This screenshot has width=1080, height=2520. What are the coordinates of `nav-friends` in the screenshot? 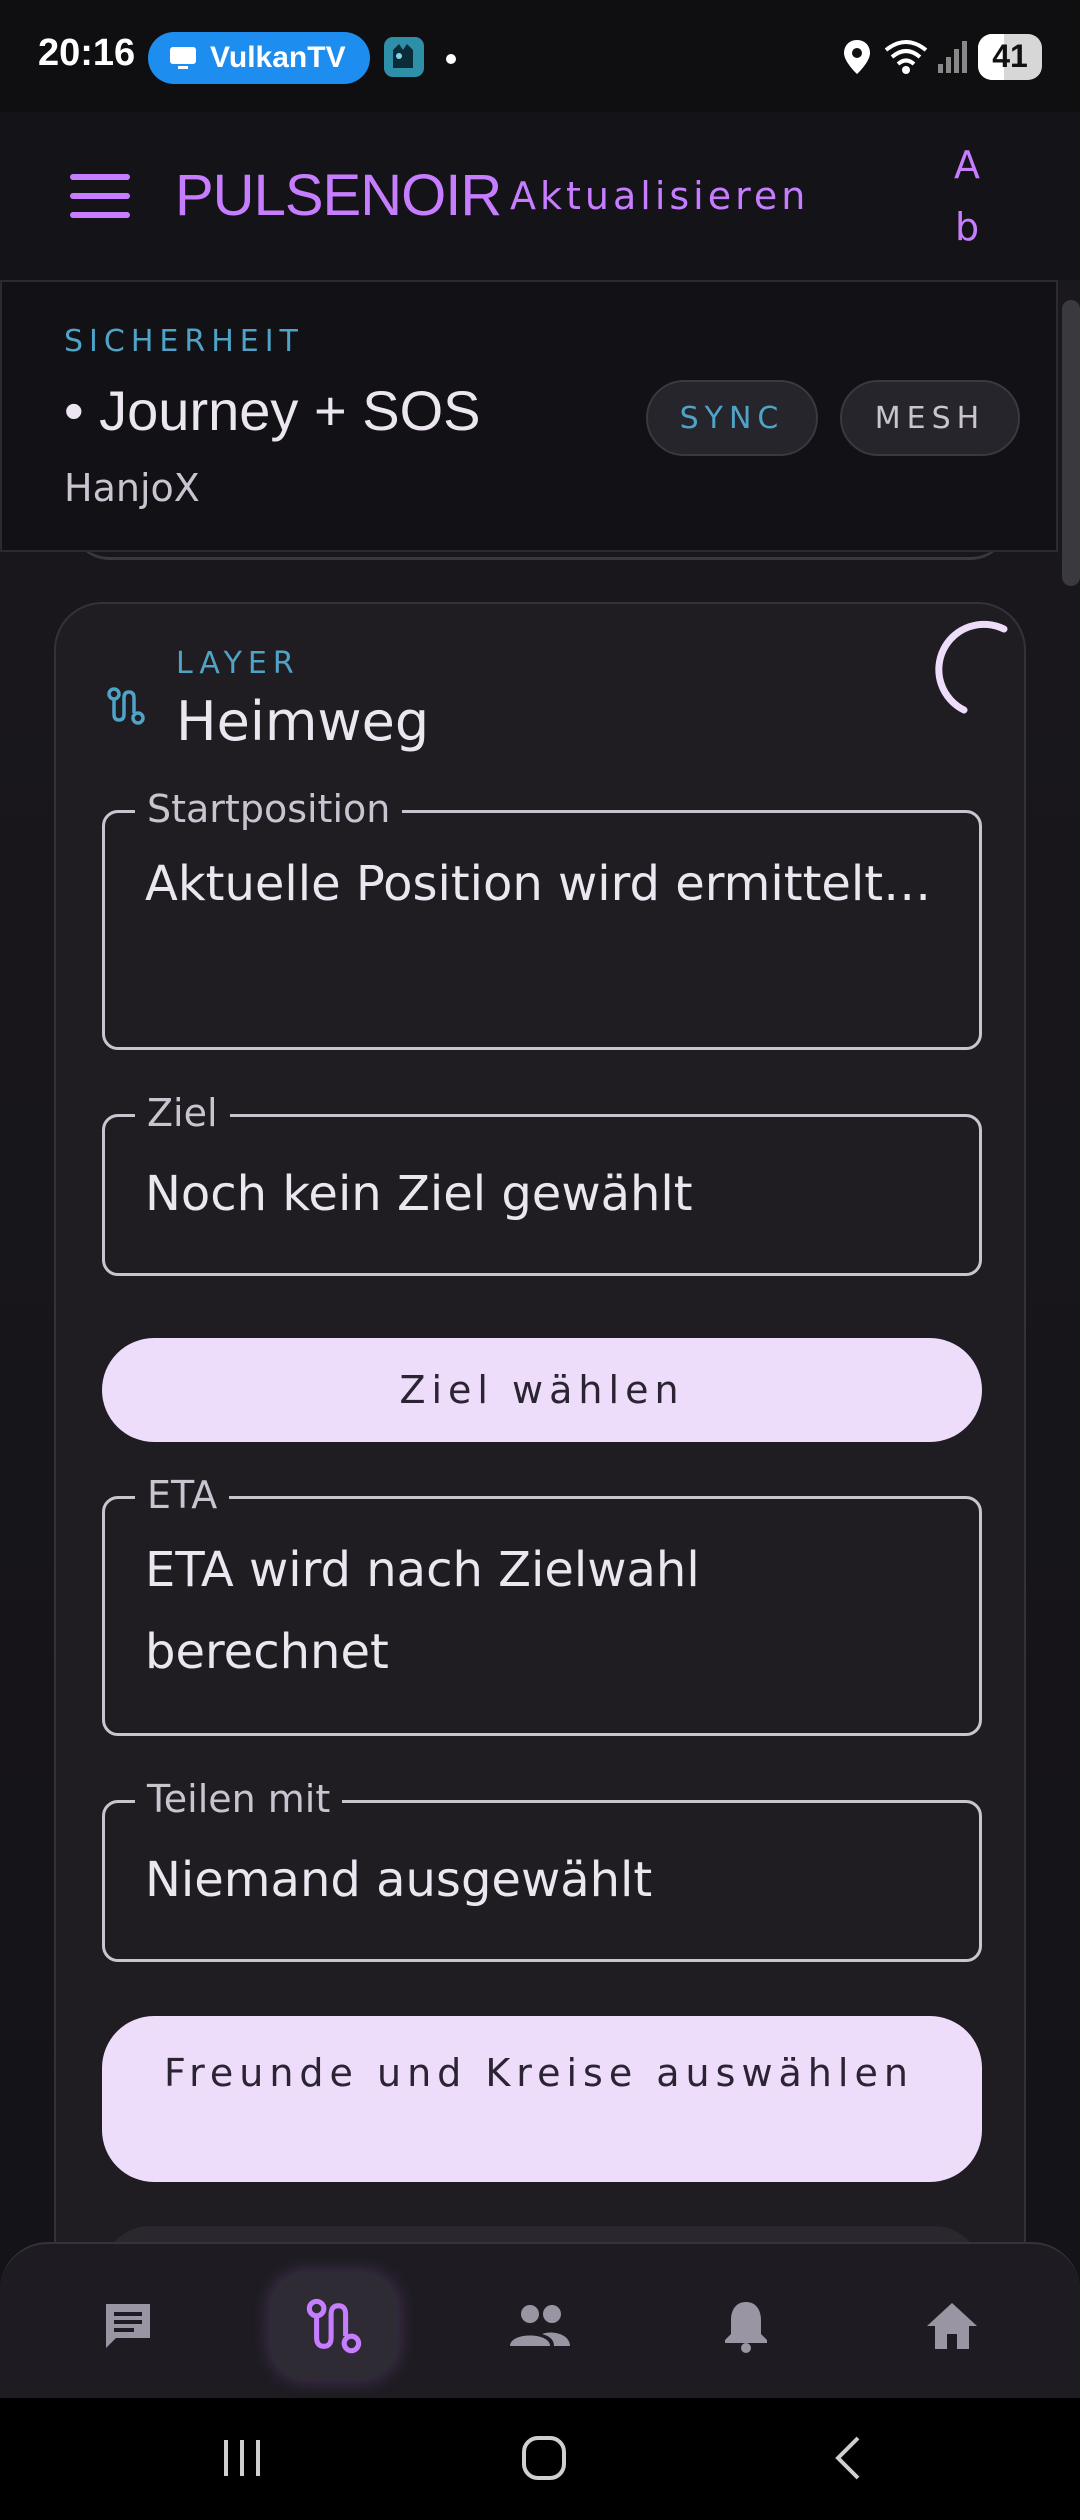 It's located at (540, 2326).